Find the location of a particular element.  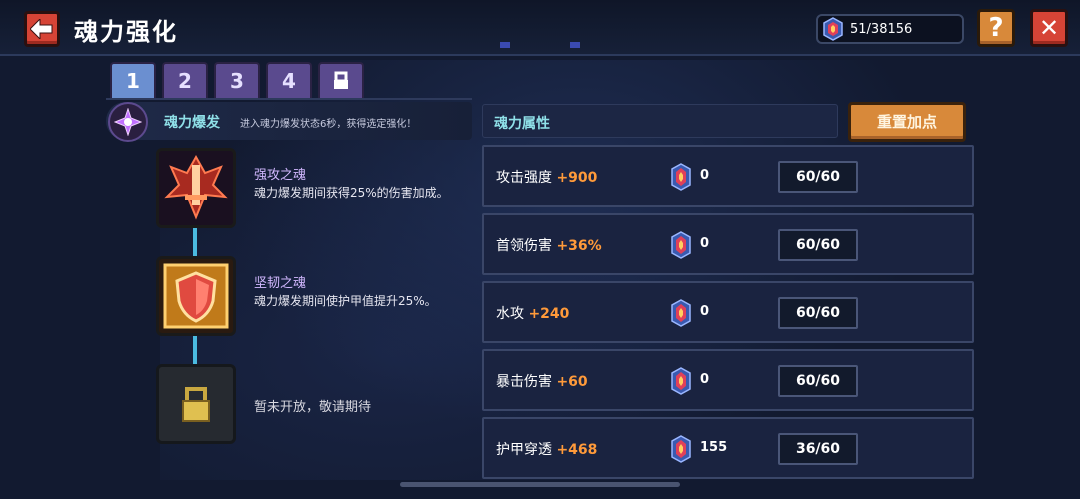

soul-currency-counter: 51/38156 is located at coordinates (890, 29).